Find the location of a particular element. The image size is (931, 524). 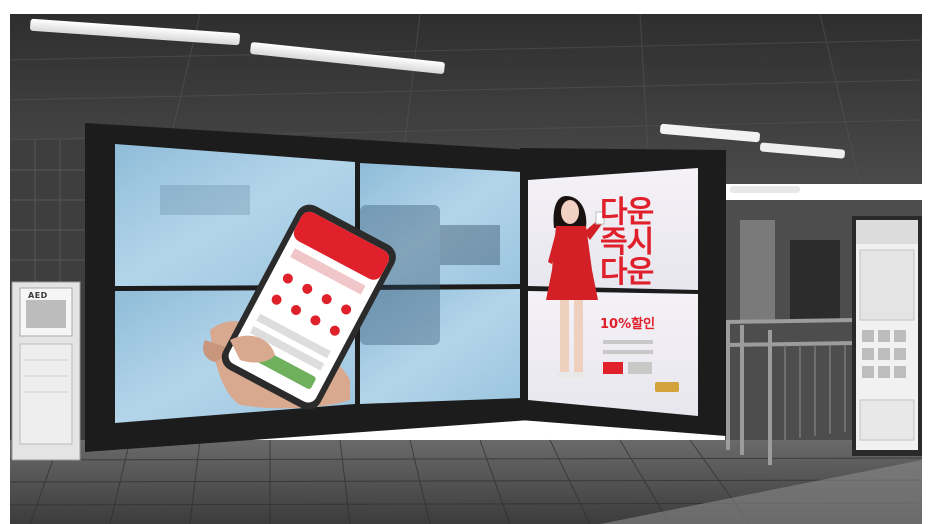

top-border is located at coordinates (465, 7).